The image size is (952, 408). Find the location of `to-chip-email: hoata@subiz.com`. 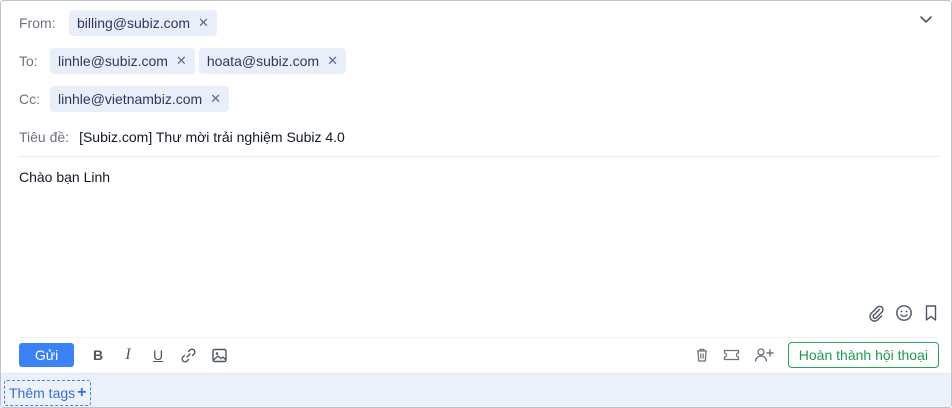

to-chip-email: hoata@subiz.com is located at coordinates (263, 61).